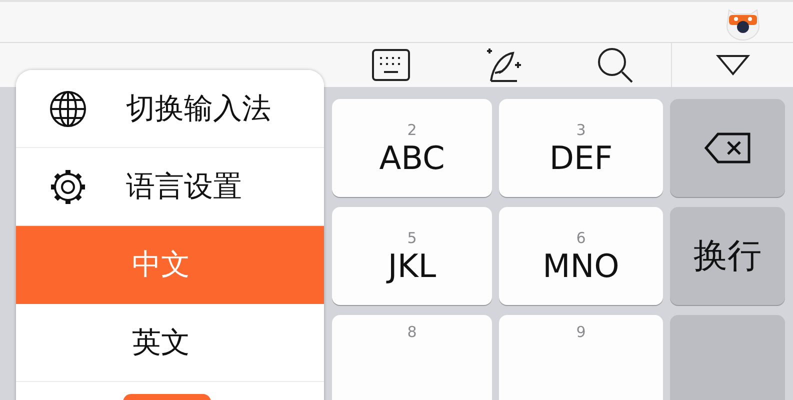 This screenshot has height=400, width=793. Describe the element at coordinates (733, 65) in the screenshot. I see `triangle-icon` at that location.